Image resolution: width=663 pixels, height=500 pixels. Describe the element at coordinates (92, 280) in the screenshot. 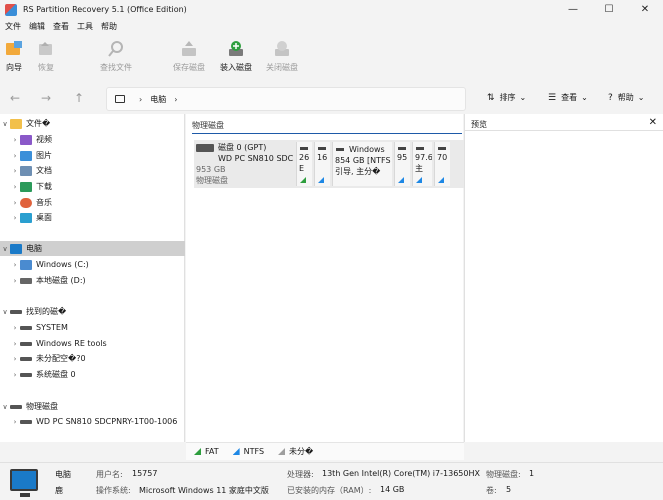

I see `tree-item-drive-d: › 本地磁盘 (D:)` at that location.